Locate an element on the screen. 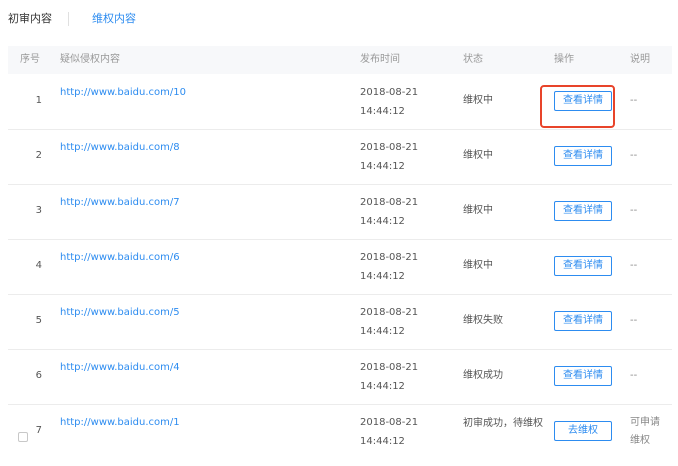 This screenshot has height=466, width=678. go-protect-rights-button: 去维权 is located at coordinates (583, 431).